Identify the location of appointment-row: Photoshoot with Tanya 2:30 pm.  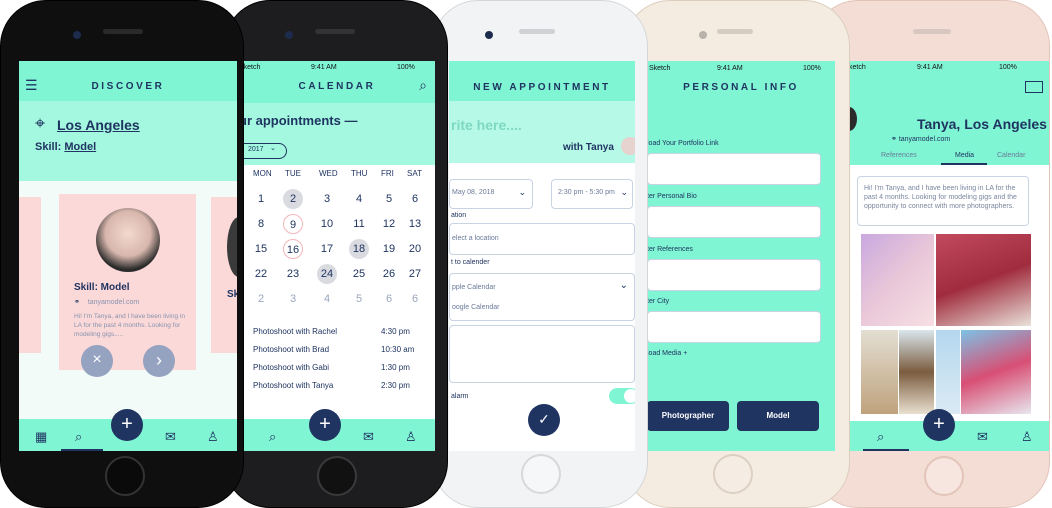
(337, 388).